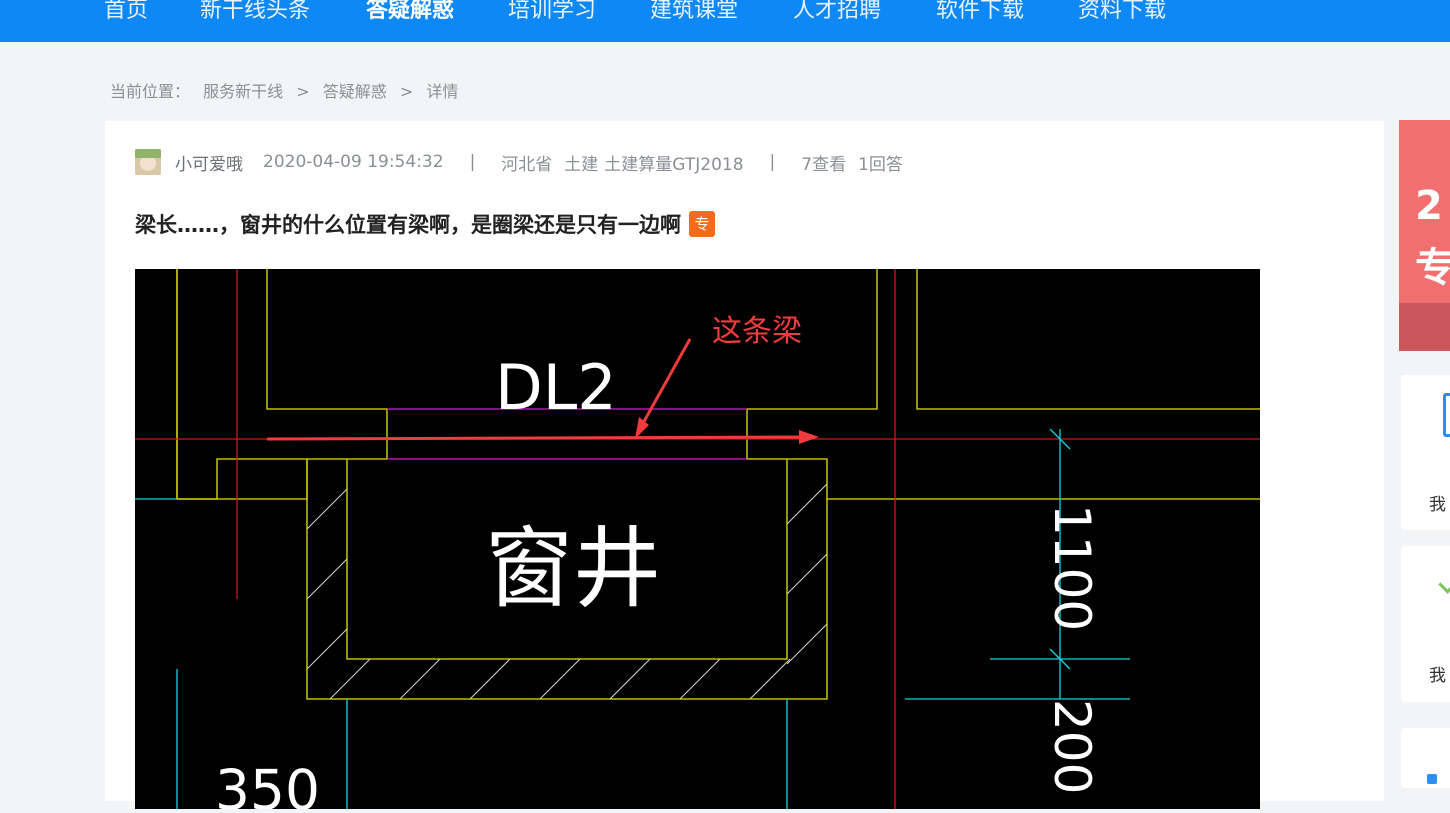  I want to click on dimension-200: 200, so click(1072, 746).